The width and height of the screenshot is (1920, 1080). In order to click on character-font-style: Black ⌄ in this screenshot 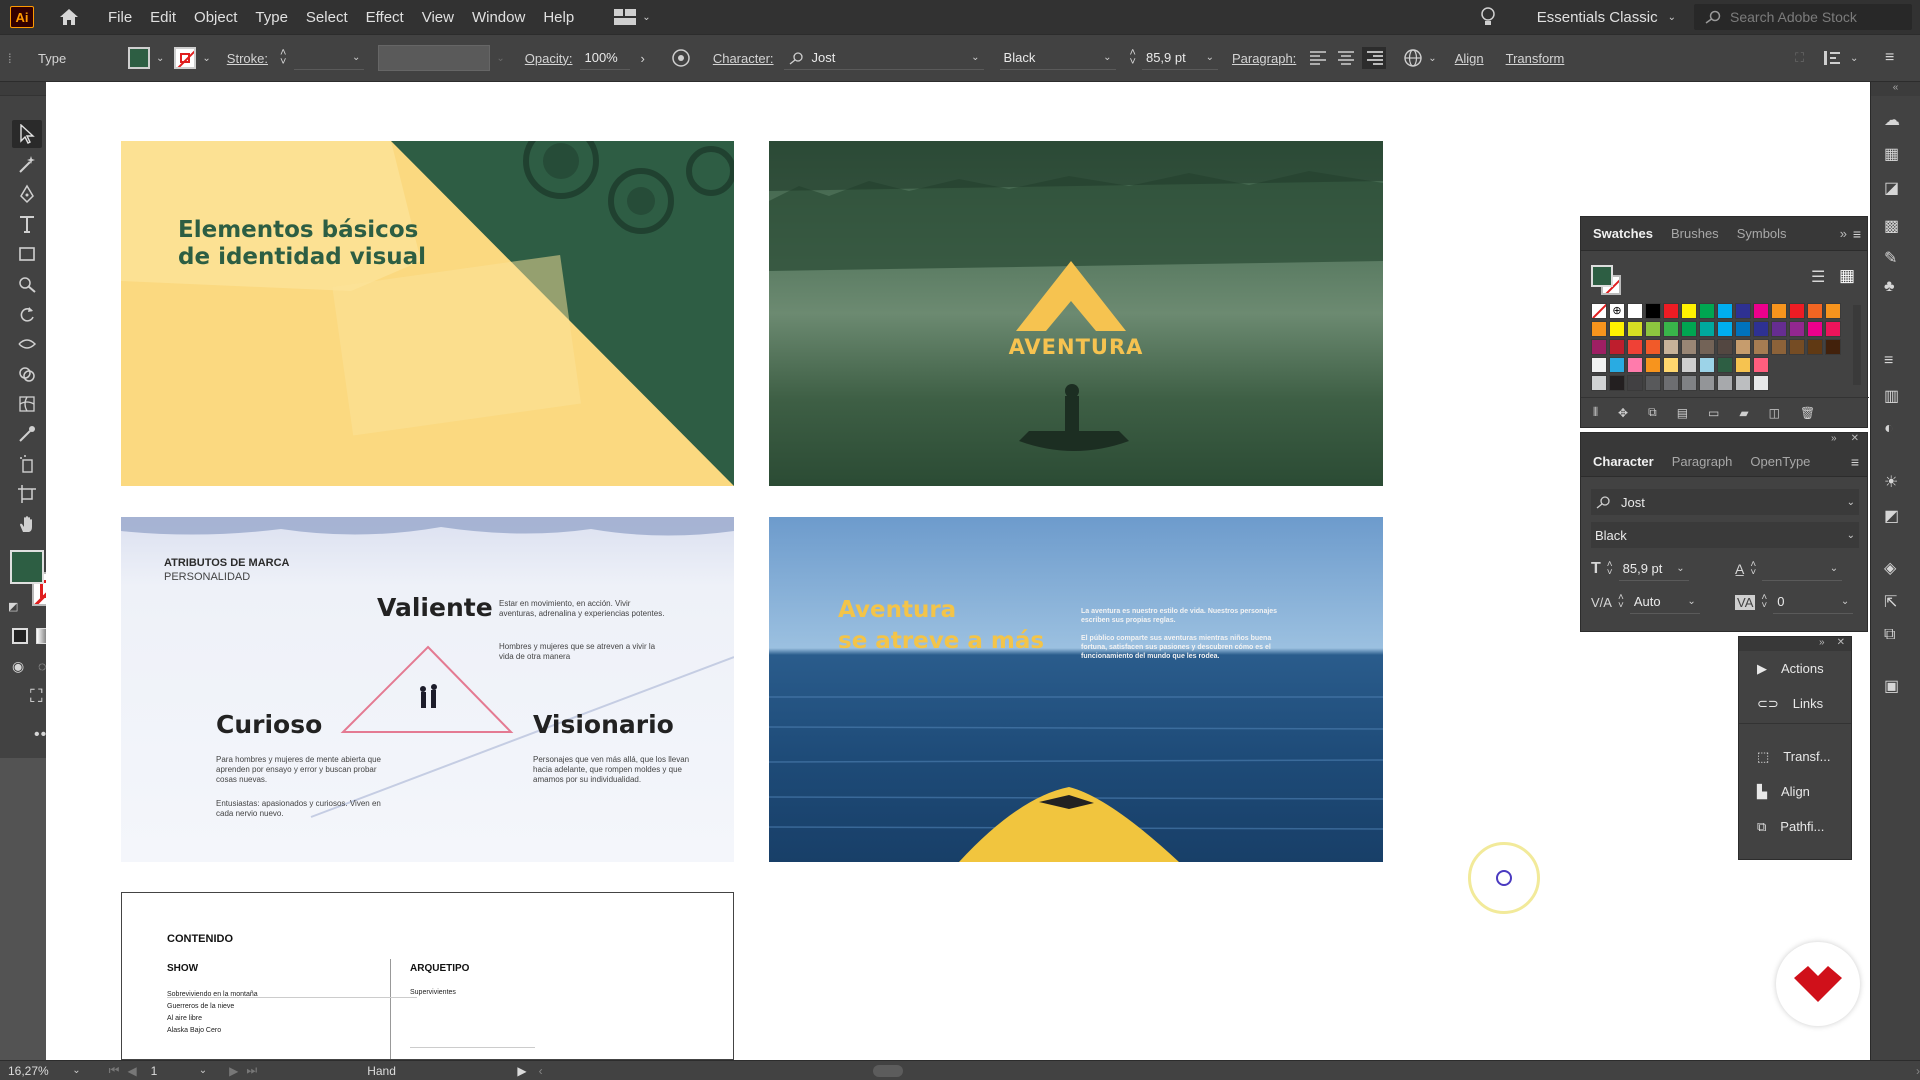, I will do `click(1725, 535)`.